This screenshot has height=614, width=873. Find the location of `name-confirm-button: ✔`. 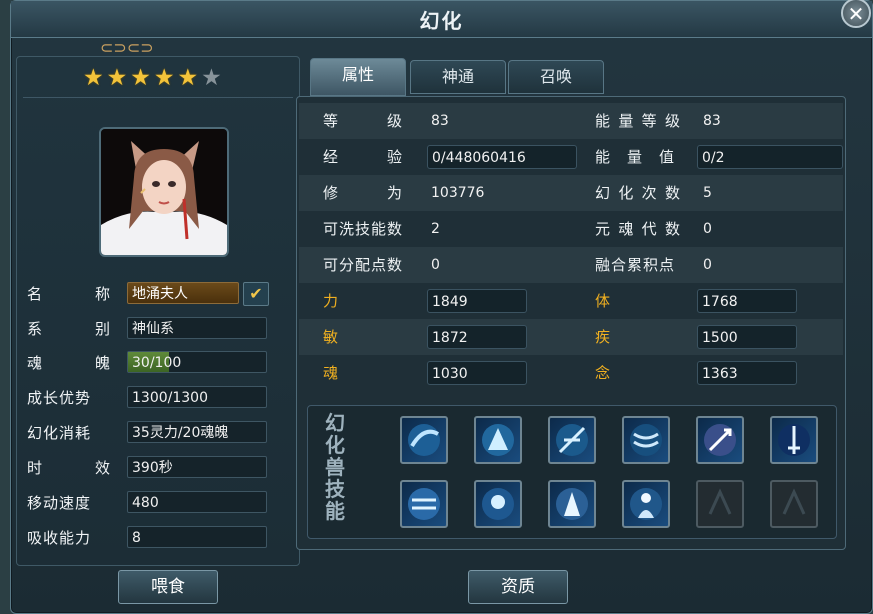

name-confirm-button: ✔ is located at coordinates (256, 294).